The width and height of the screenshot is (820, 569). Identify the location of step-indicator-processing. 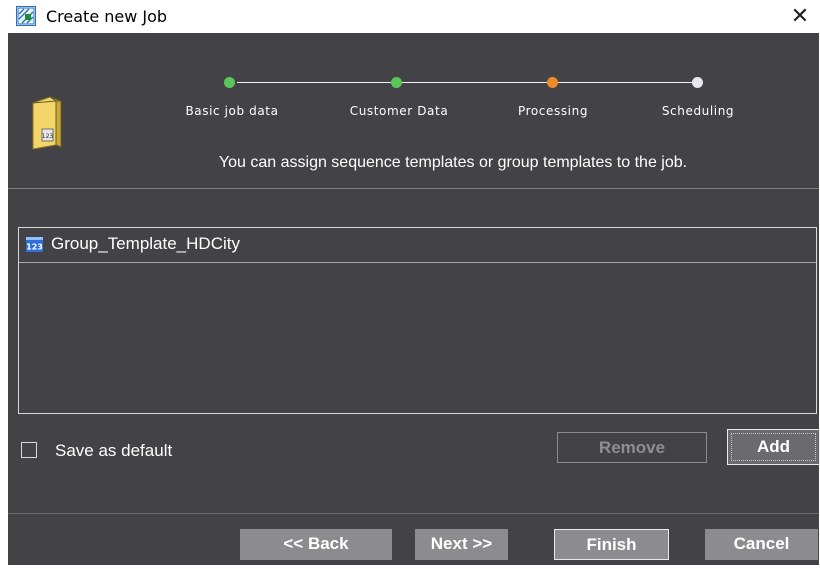
(552, 82).